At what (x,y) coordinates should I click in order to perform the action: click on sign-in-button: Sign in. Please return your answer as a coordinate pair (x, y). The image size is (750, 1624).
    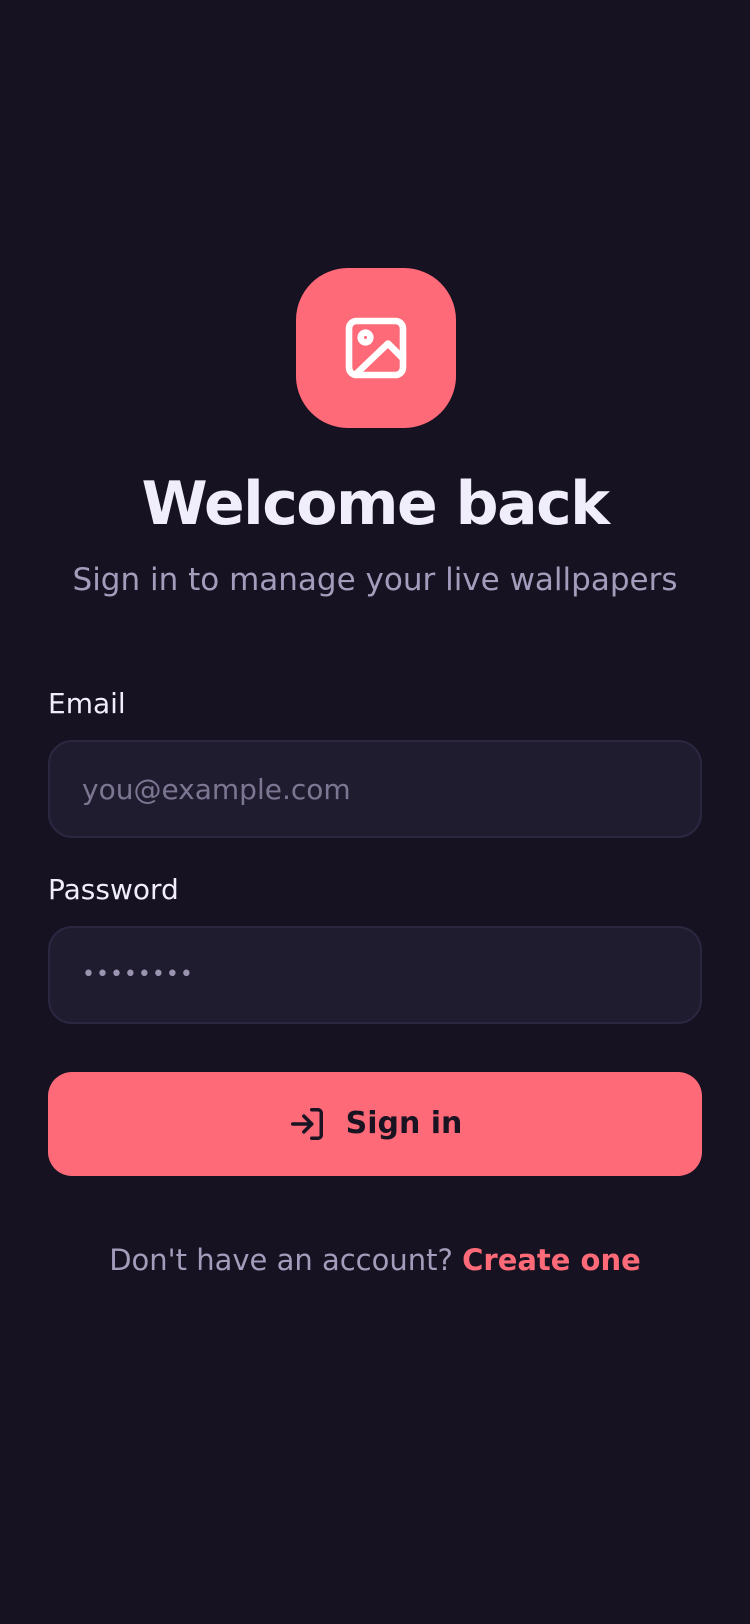
    Looking at the image, I should click on (375, 1124).